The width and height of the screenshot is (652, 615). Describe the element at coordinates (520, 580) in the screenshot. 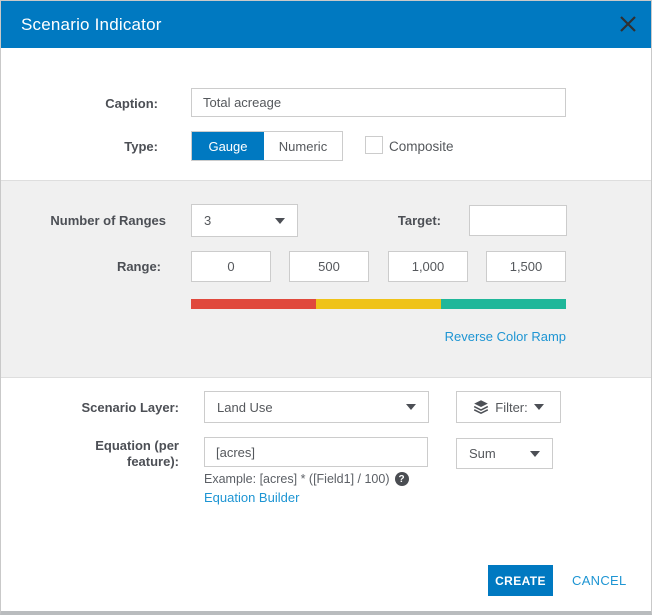

I see `create-button: CREATE` at that location.